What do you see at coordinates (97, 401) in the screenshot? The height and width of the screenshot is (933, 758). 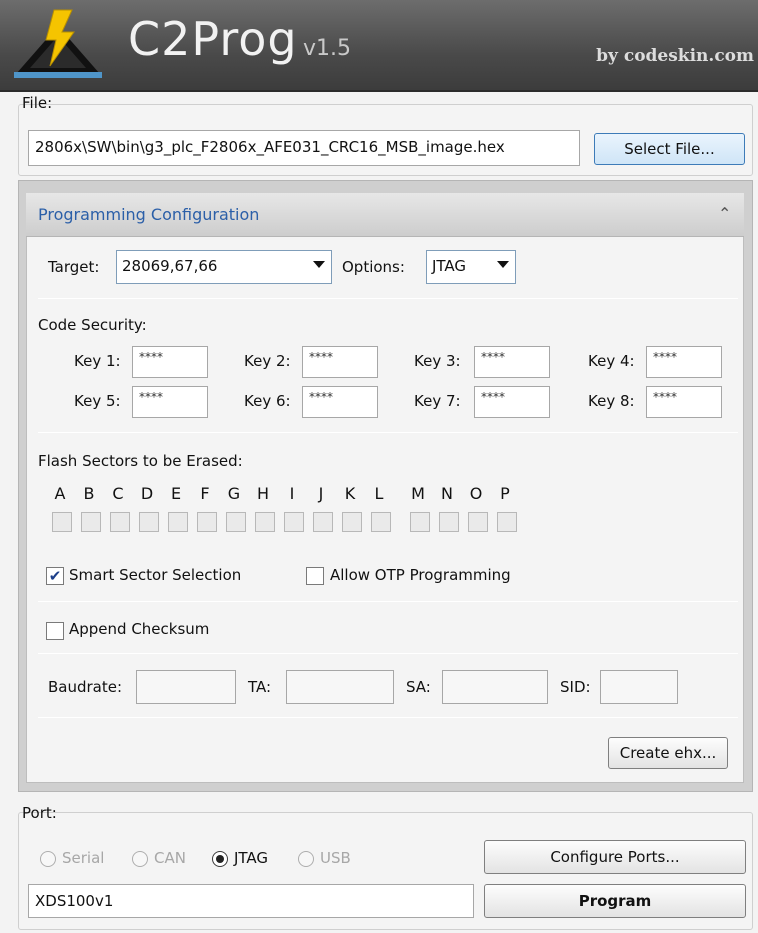 I see `key-label: Key 5:` at bounding box center [97, 401].